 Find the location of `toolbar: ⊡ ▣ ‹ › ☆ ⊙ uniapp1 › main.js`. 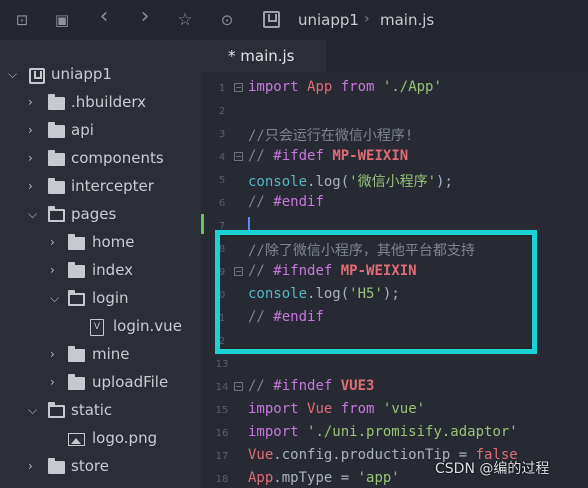

toolbar: ⊡ ▣ ‹ › ☆ ⊙ uniapp1 › main.js is located at coordinates (294, 20).